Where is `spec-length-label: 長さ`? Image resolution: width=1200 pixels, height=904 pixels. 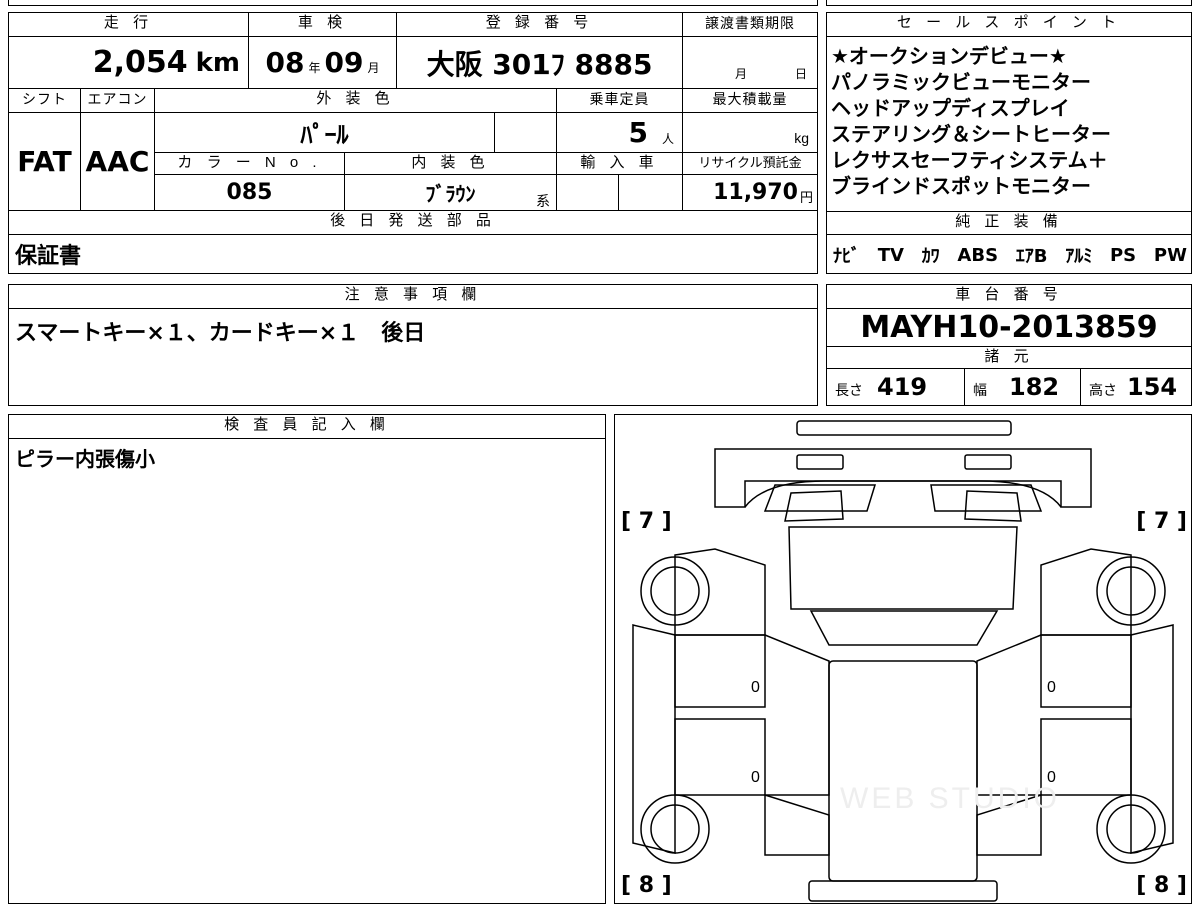 spec-length-label: 長さ is located at coordinates (849, 390).